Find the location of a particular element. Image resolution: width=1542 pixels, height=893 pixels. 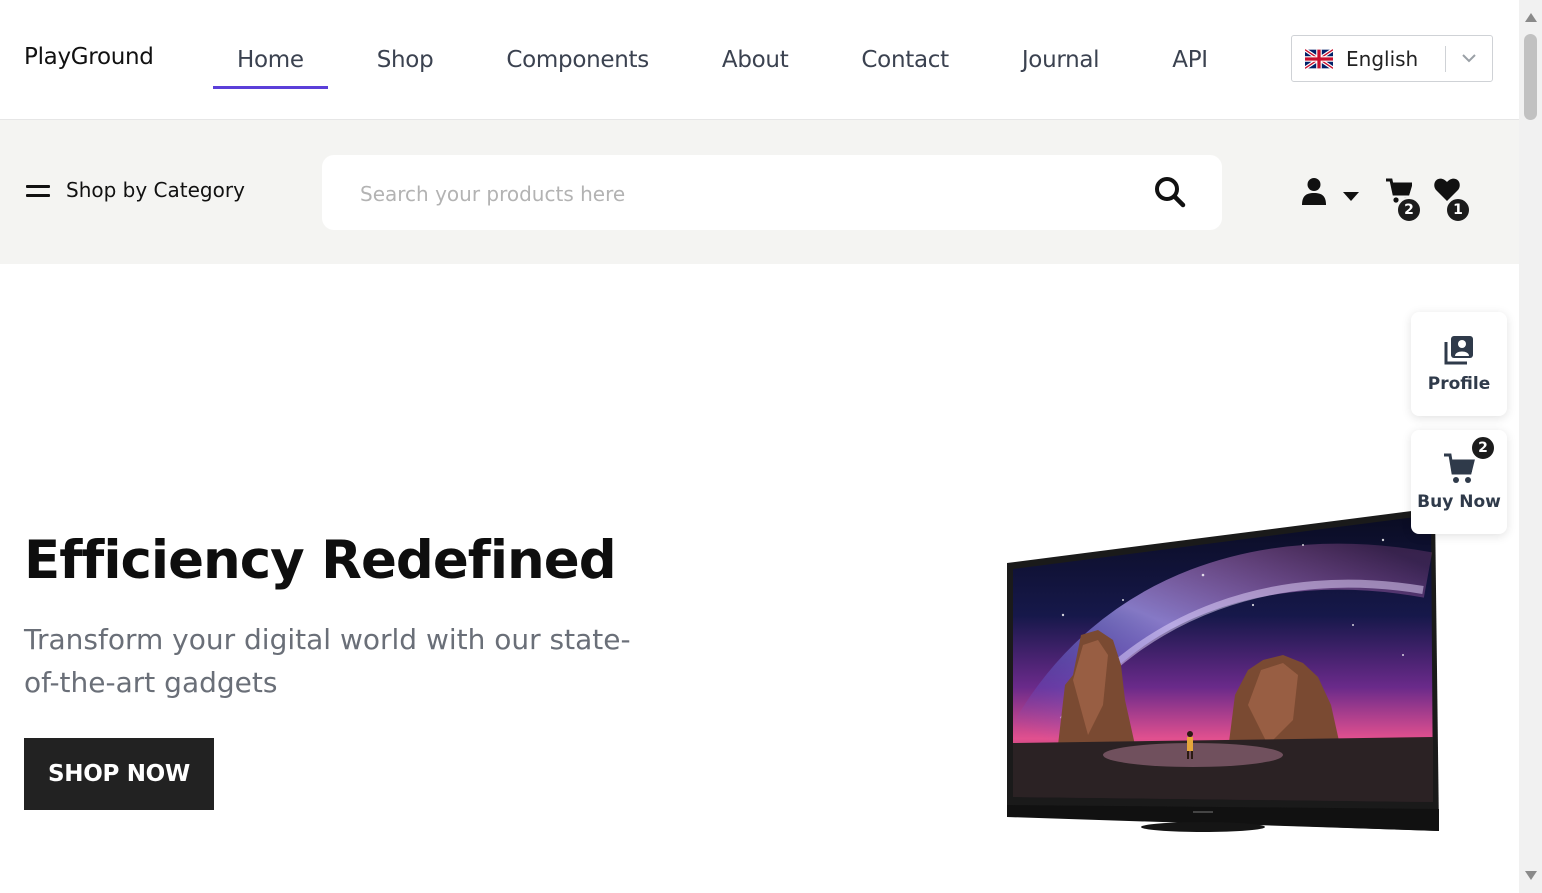

cart-count-badge: 2 is located at coordinates (1409, 210).